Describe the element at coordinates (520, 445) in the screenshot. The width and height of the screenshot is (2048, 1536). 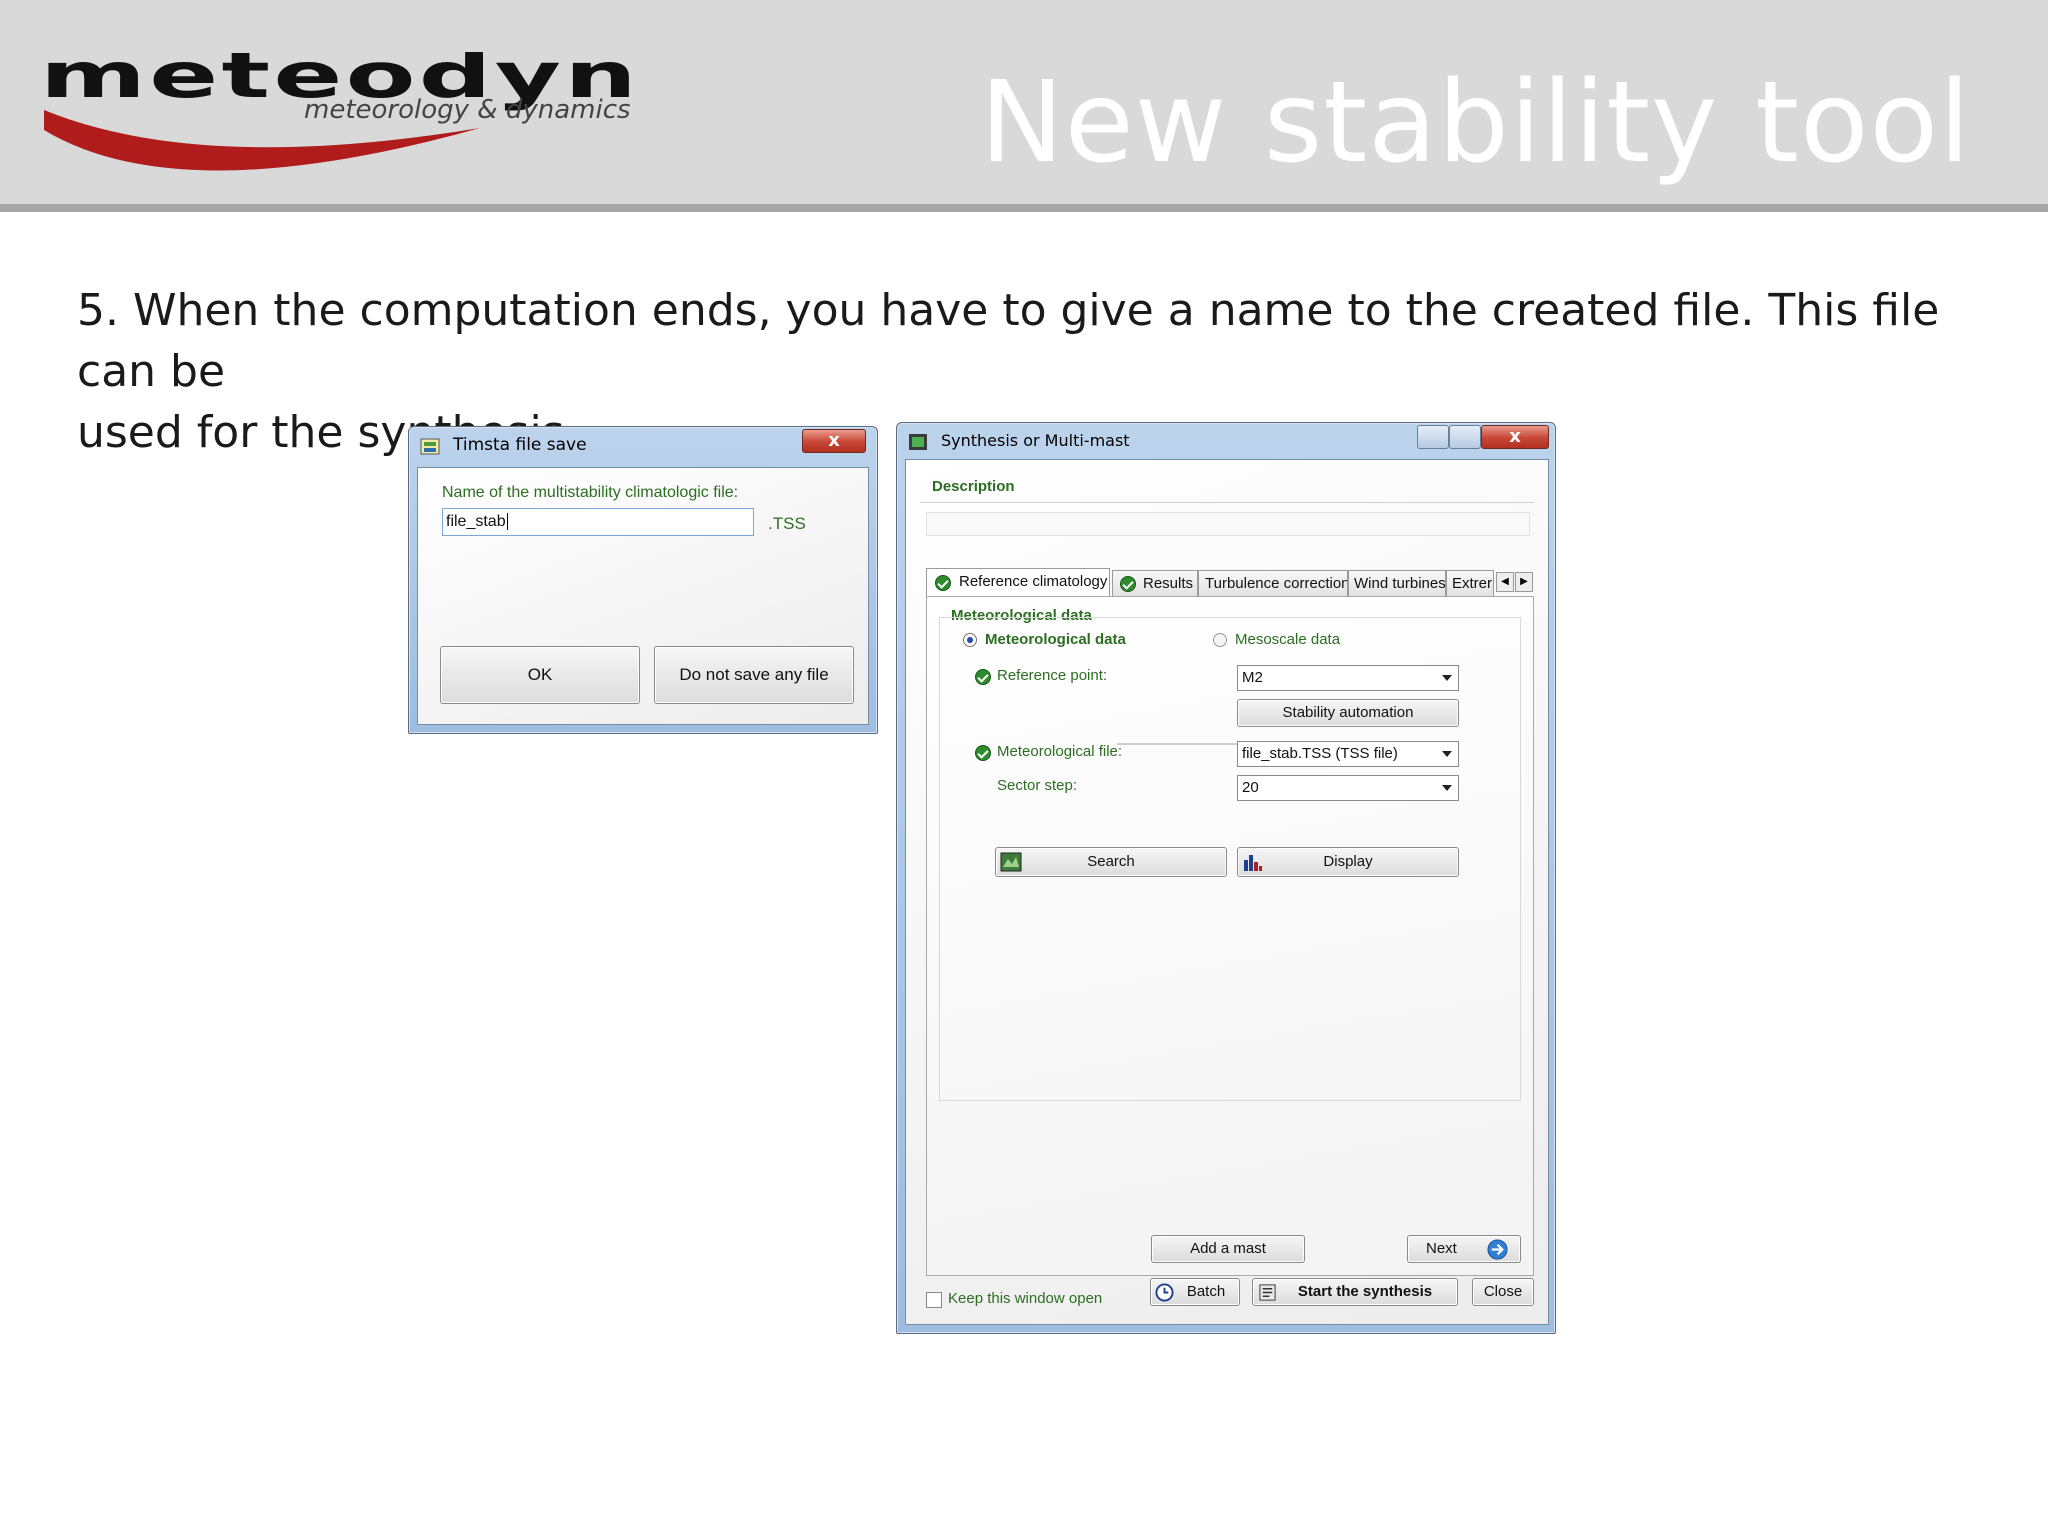
I see `timsta-title: Timsta file save` at that location.